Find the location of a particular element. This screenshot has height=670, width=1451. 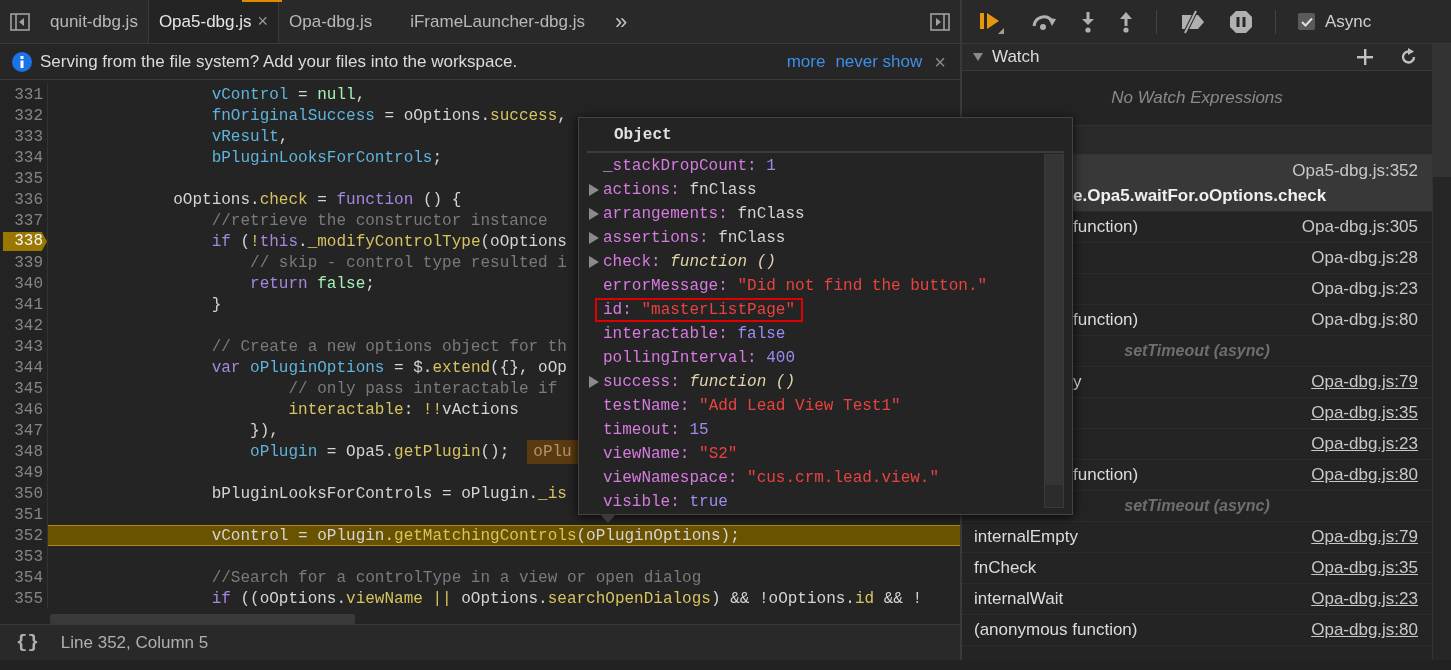

call-frame: internalWait Opa-dbg.js:23 is located at coordinates (1197, 599).